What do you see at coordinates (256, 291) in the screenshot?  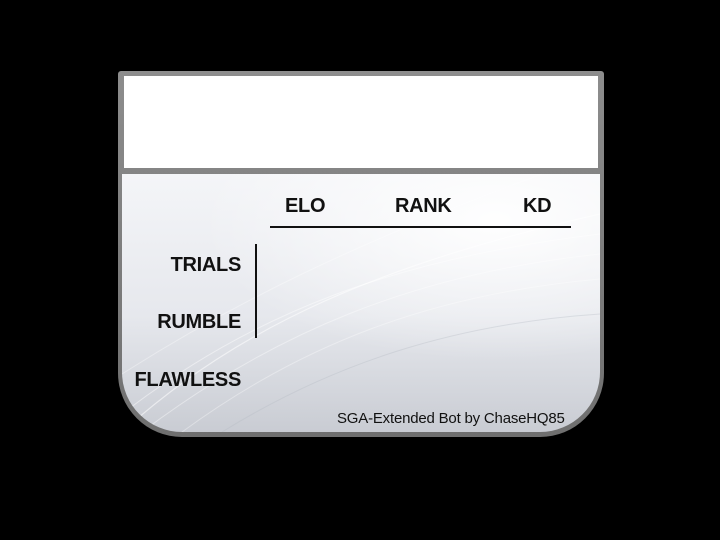 I see `row-label-divider` at bounding box center [256, 291].